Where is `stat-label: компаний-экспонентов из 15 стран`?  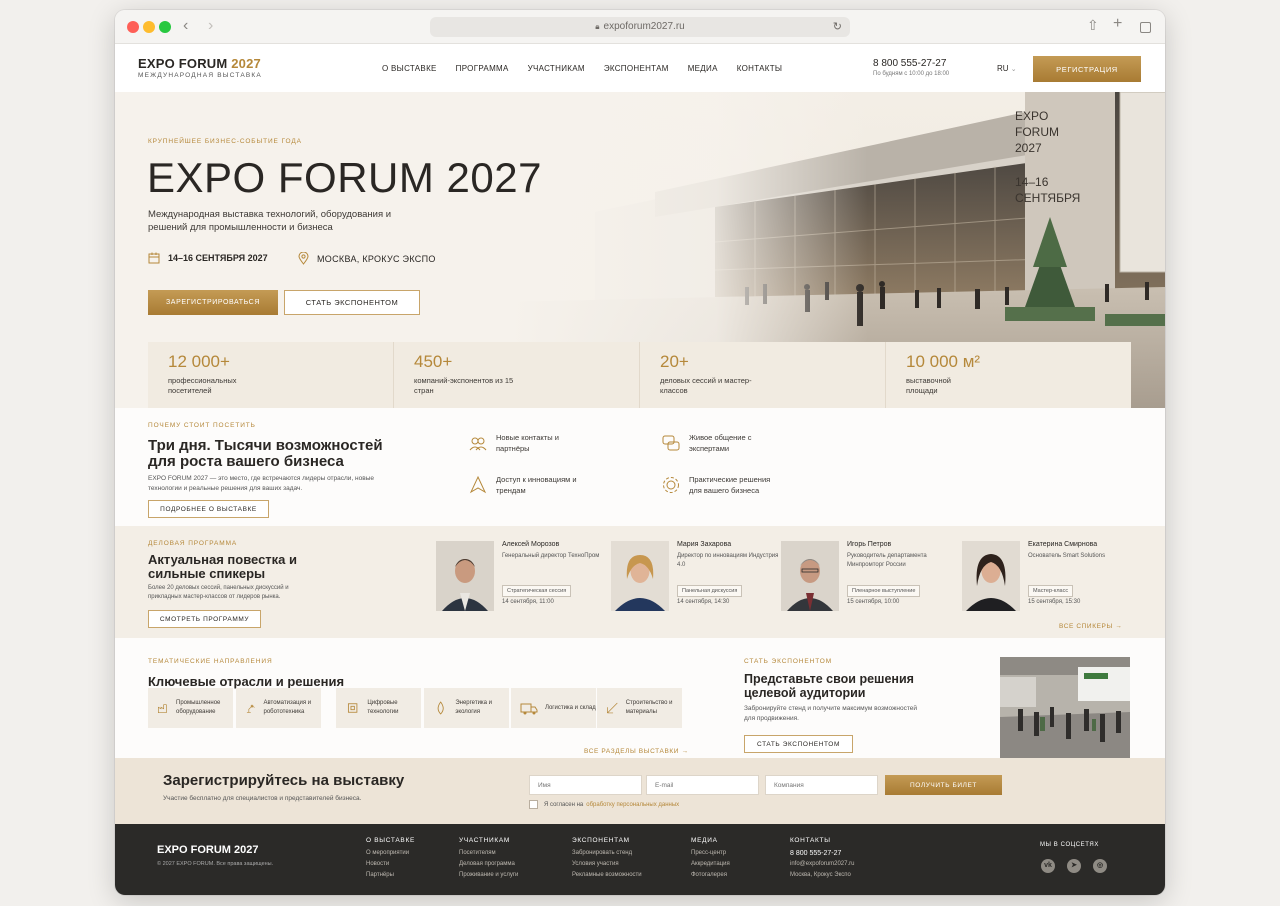 stat-label: компаний-экспонентов из 15 стран is located at coordinates (464, 385).